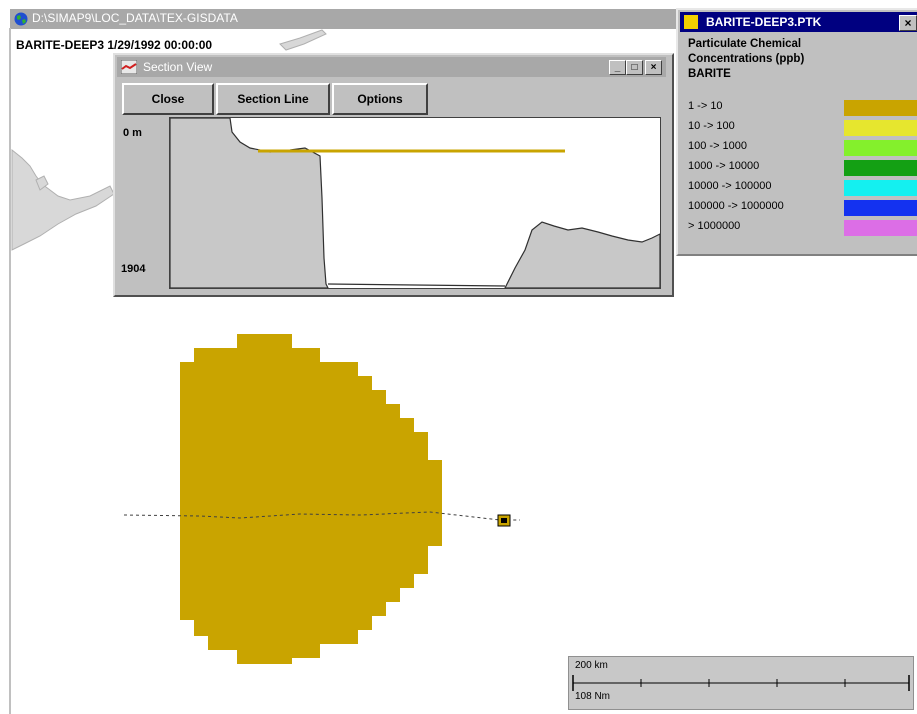 This screenshot has height=714, width=917. Describe the element at coordinates (736, 206) in the screenshot. I see `legend-item-label: 100000 -> 1000000` at that location.